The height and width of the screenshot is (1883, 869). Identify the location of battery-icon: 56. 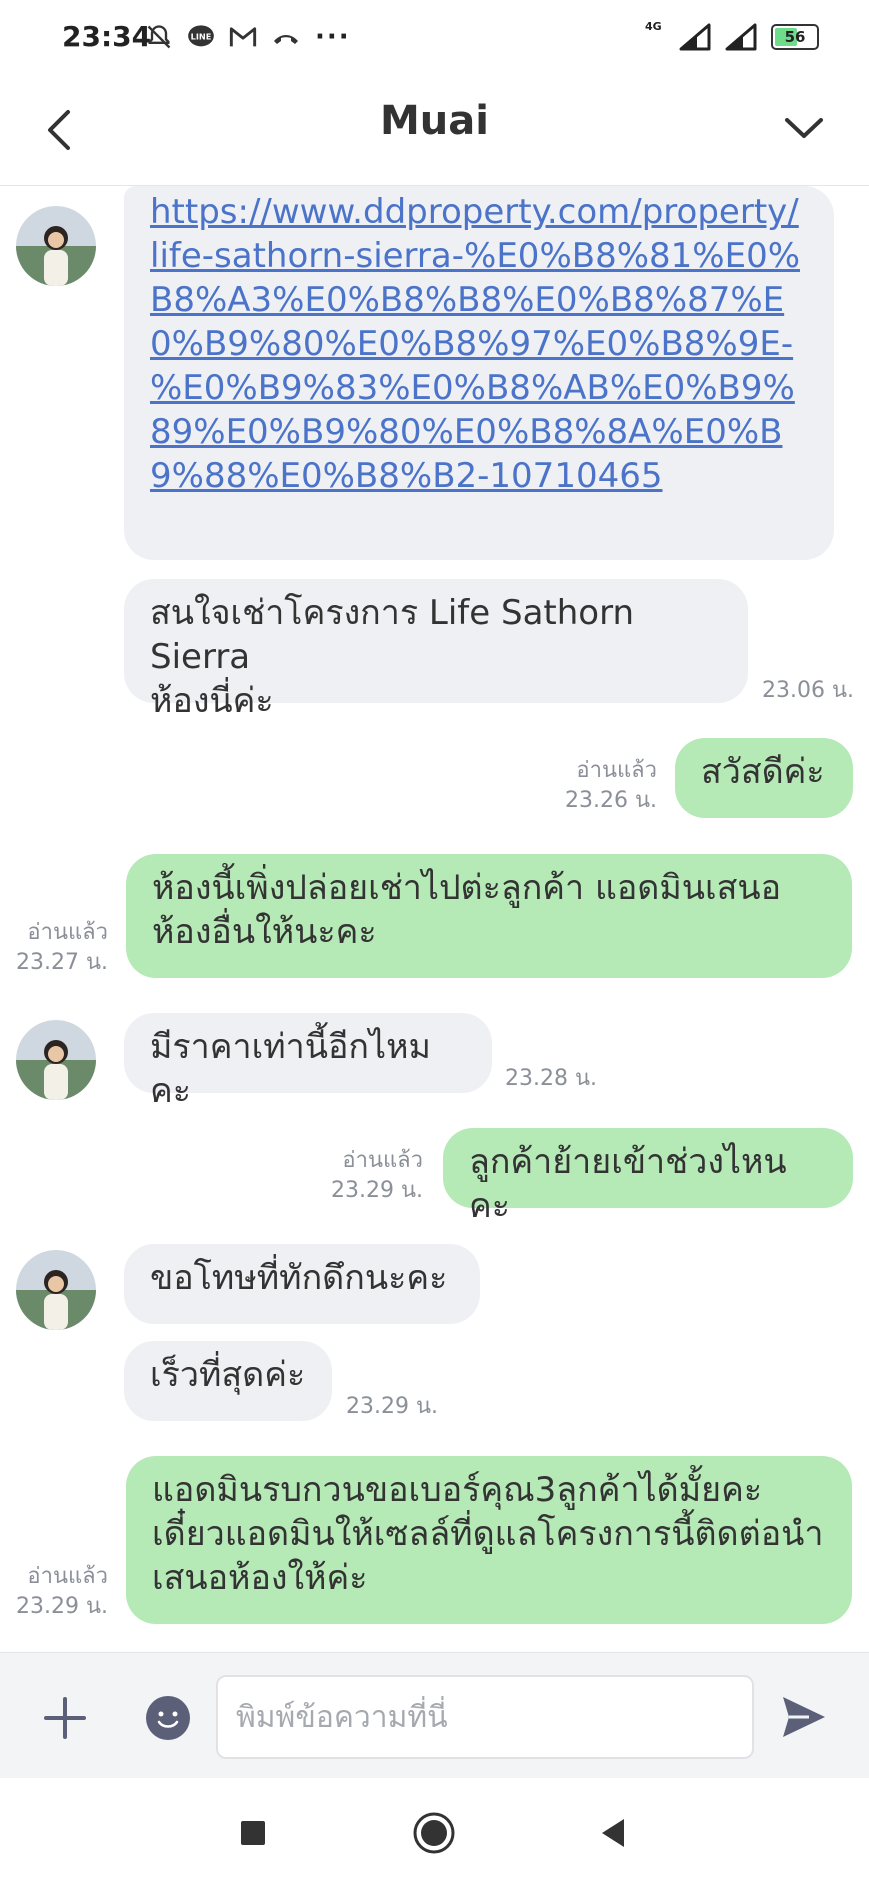
(795, 37).